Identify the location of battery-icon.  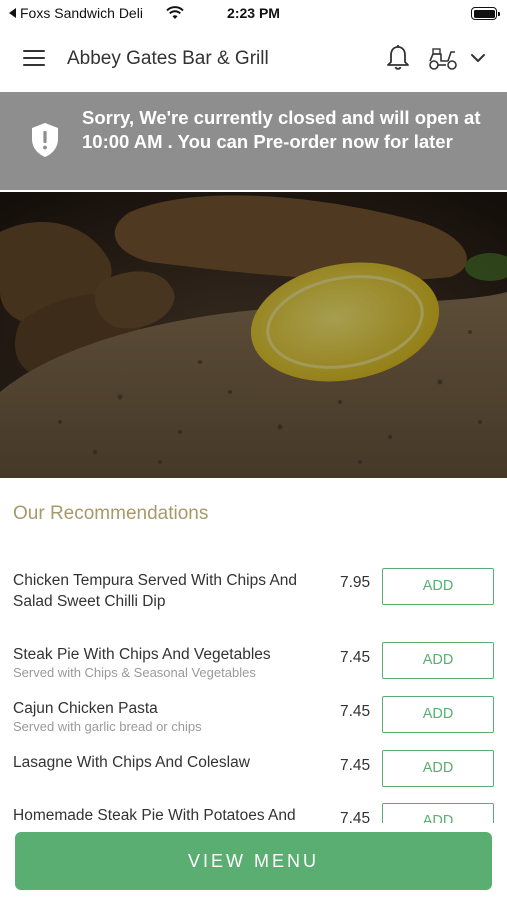
(485, 13).